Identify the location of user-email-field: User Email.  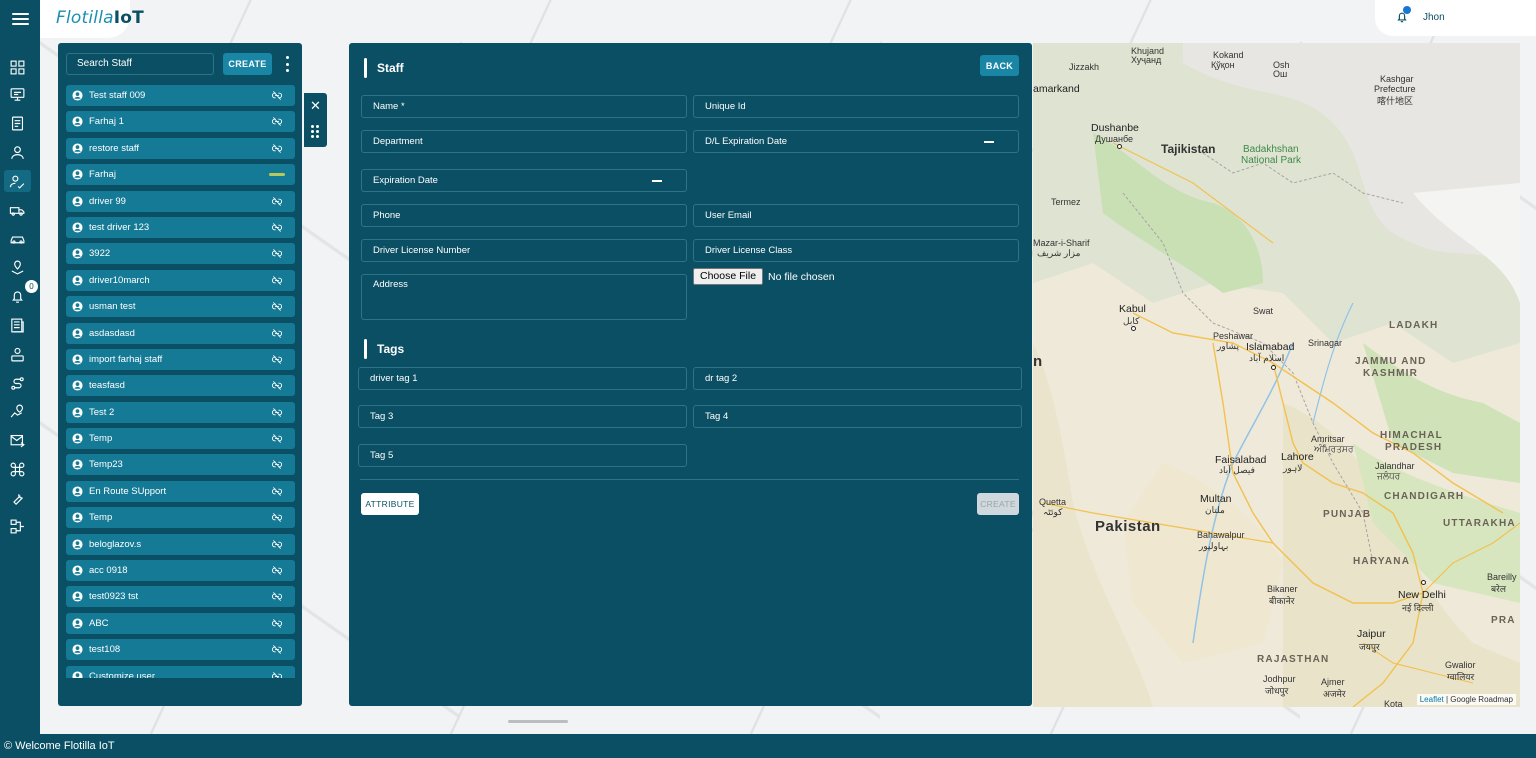
(856, 215).